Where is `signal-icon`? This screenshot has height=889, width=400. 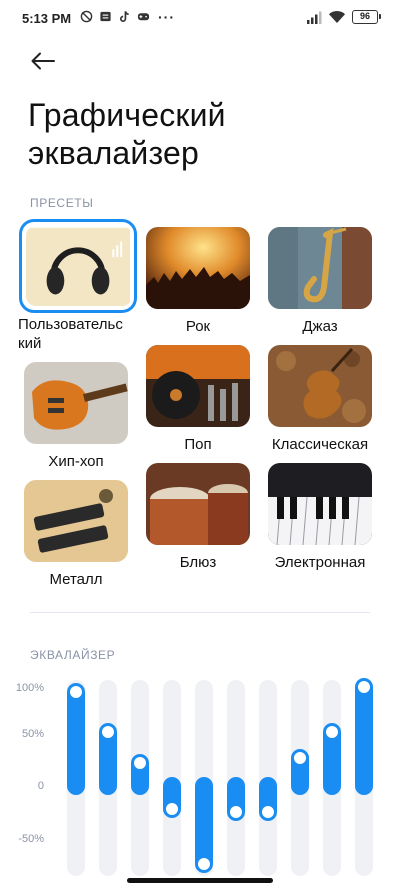
signal-icon is located at coordinates (314, 17).